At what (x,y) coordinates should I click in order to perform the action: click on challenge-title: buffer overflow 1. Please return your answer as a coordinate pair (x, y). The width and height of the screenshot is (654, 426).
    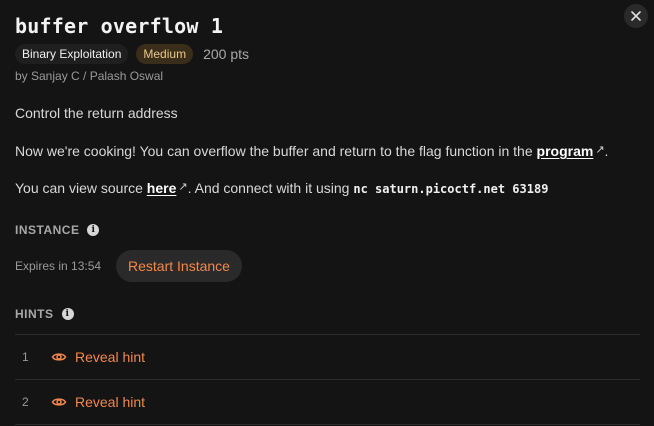
    Looking at the image, I should click on (119, 26).